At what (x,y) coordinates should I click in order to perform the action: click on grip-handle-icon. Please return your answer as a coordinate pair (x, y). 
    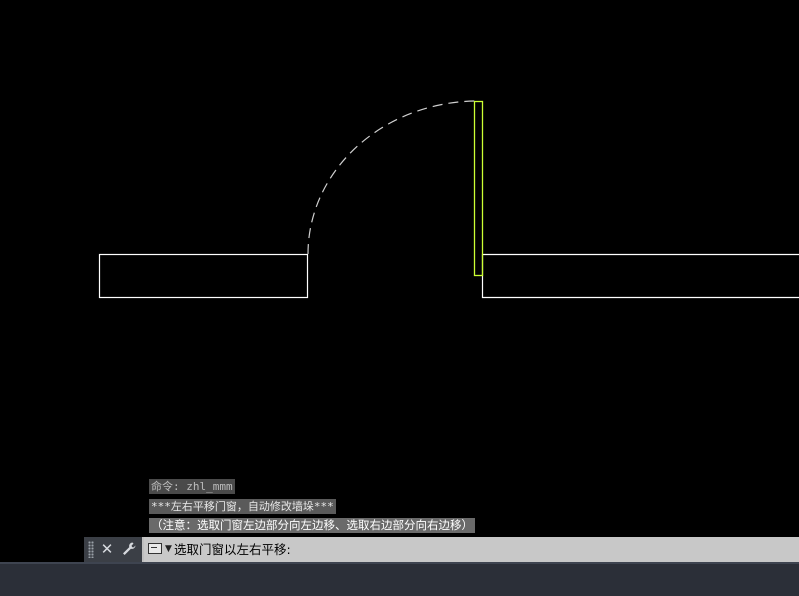
    Looking at the image, I should click on (91, 549).